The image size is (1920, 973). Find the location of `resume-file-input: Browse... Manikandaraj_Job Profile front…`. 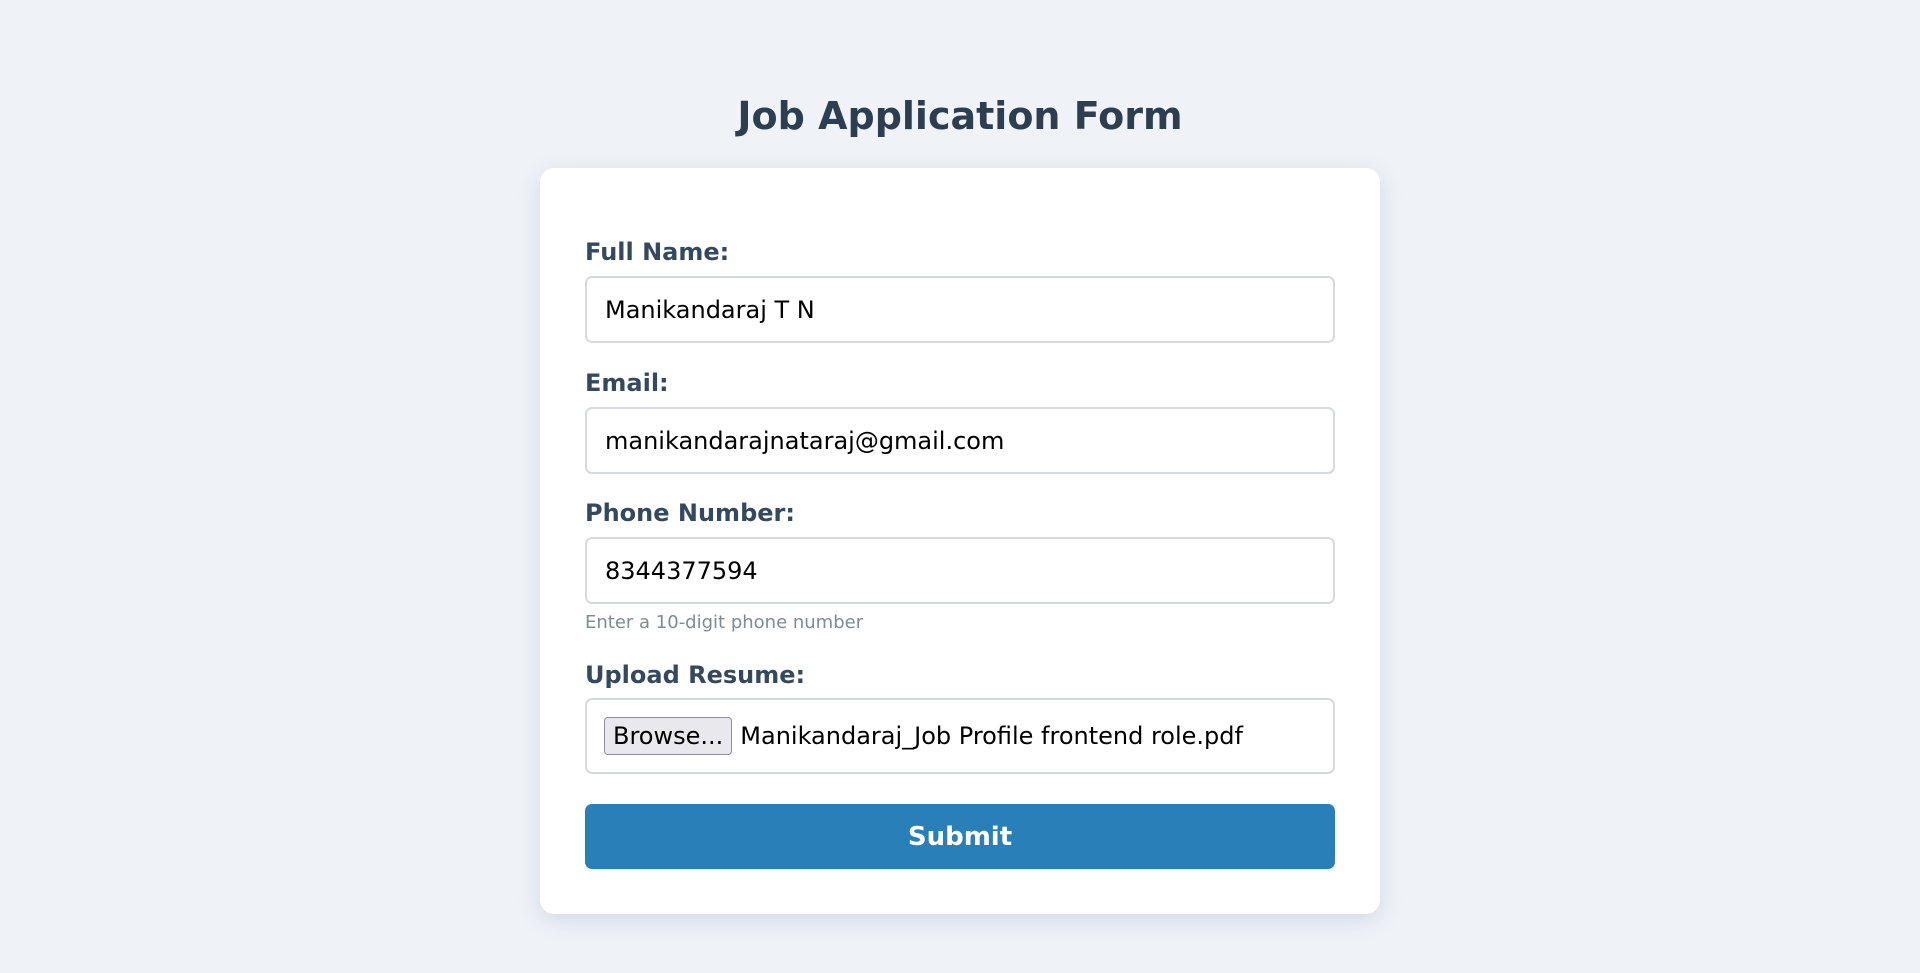

resume-file-input: Browse... Manikandaraj_Job Profile front… is located at coordinates (960, 736).